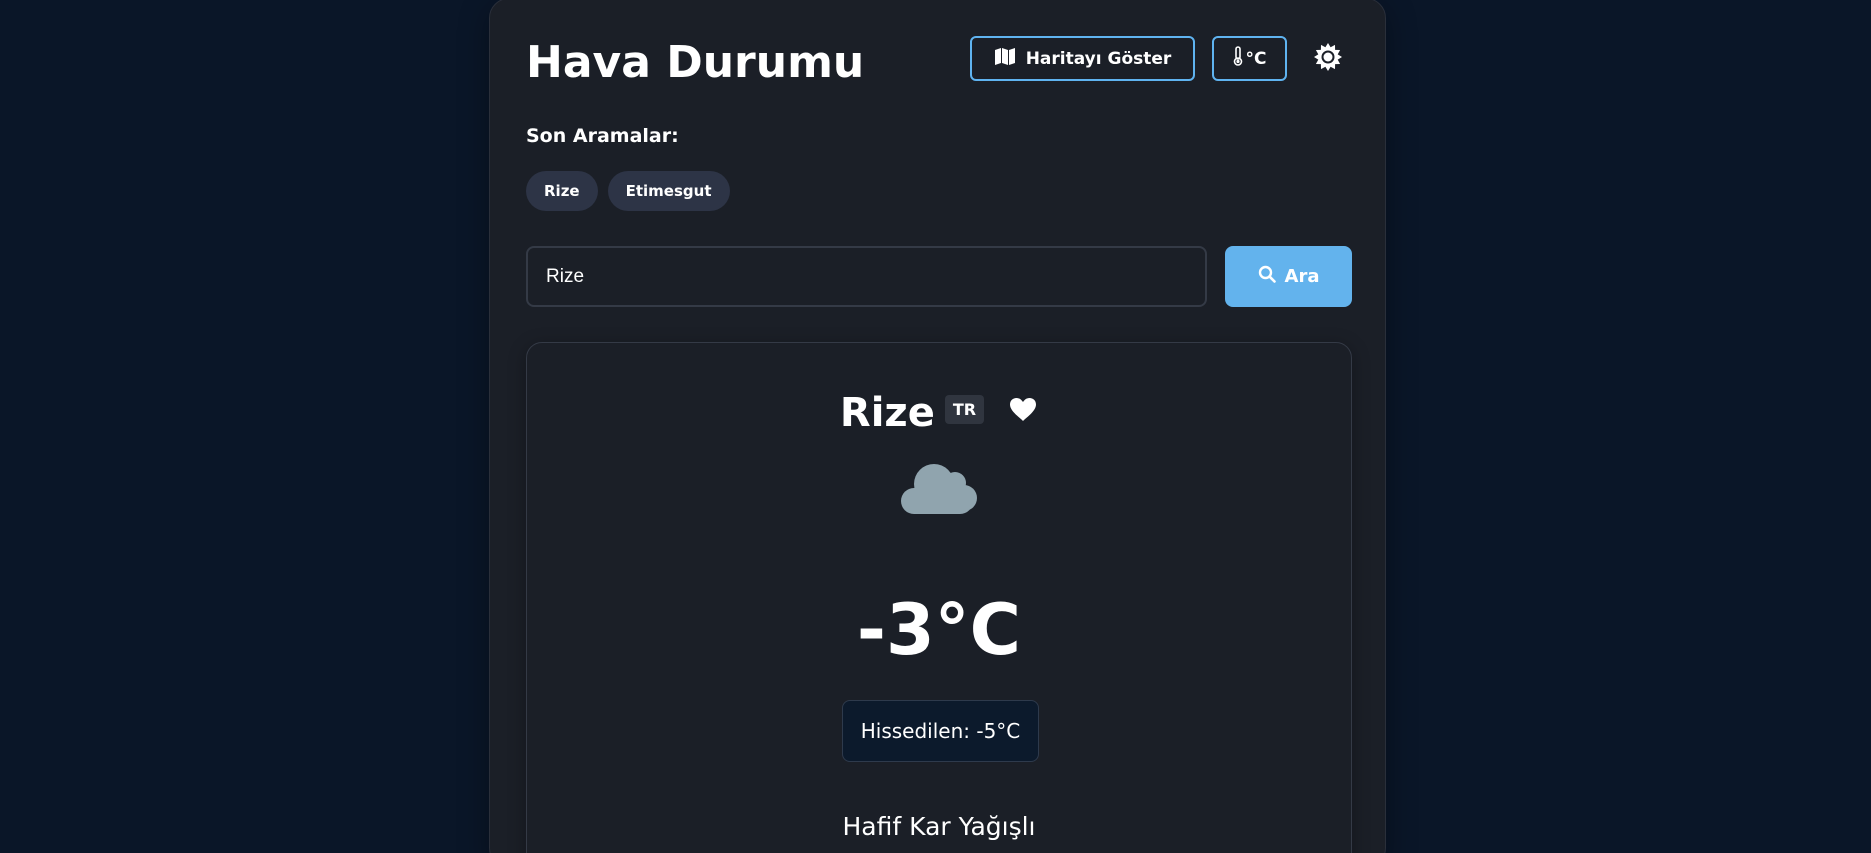  What do you see at coordinates (602, 136) in the screenshot?
I see `recent-searches-label: Son Aramalar:` at bounding box center [602, 136].